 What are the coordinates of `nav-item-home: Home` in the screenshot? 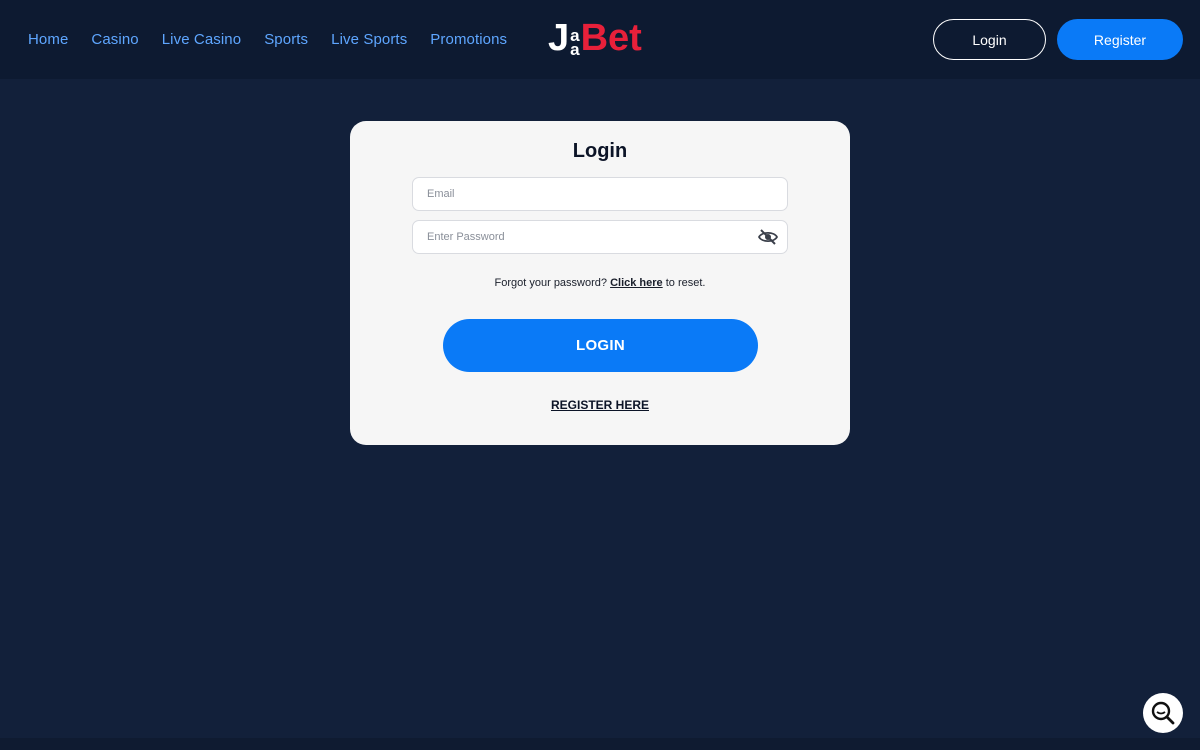 It's located at (48, 39).